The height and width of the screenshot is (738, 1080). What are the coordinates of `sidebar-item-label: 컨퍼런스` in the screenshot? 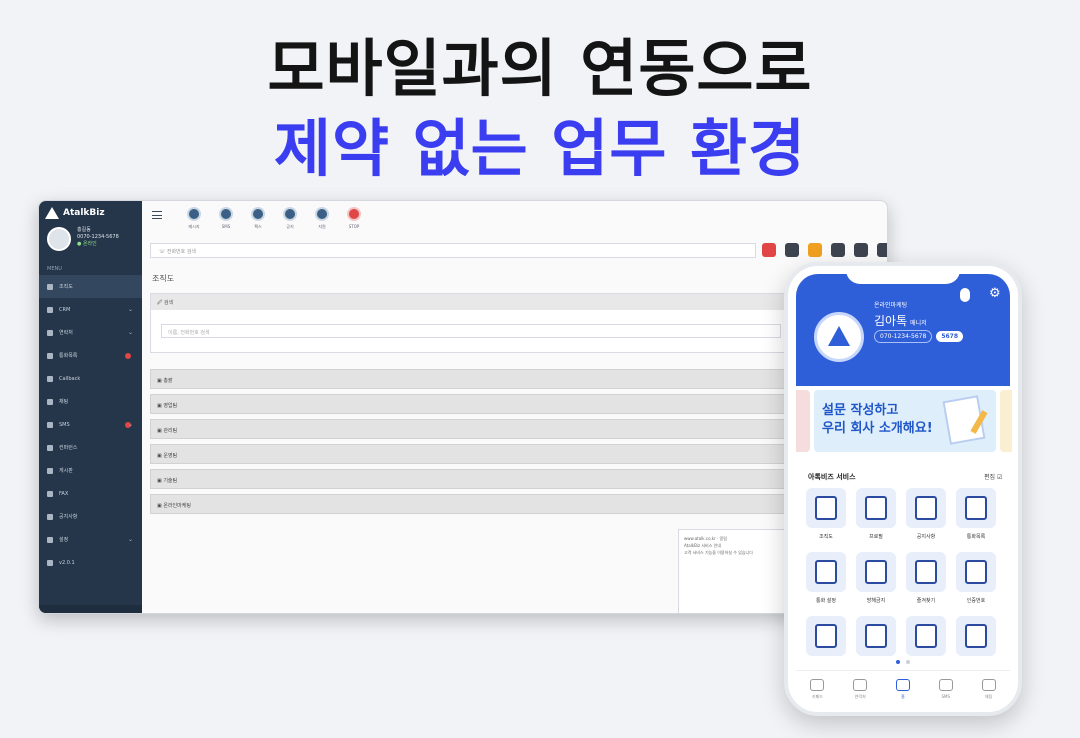 It's located at (68, 448).